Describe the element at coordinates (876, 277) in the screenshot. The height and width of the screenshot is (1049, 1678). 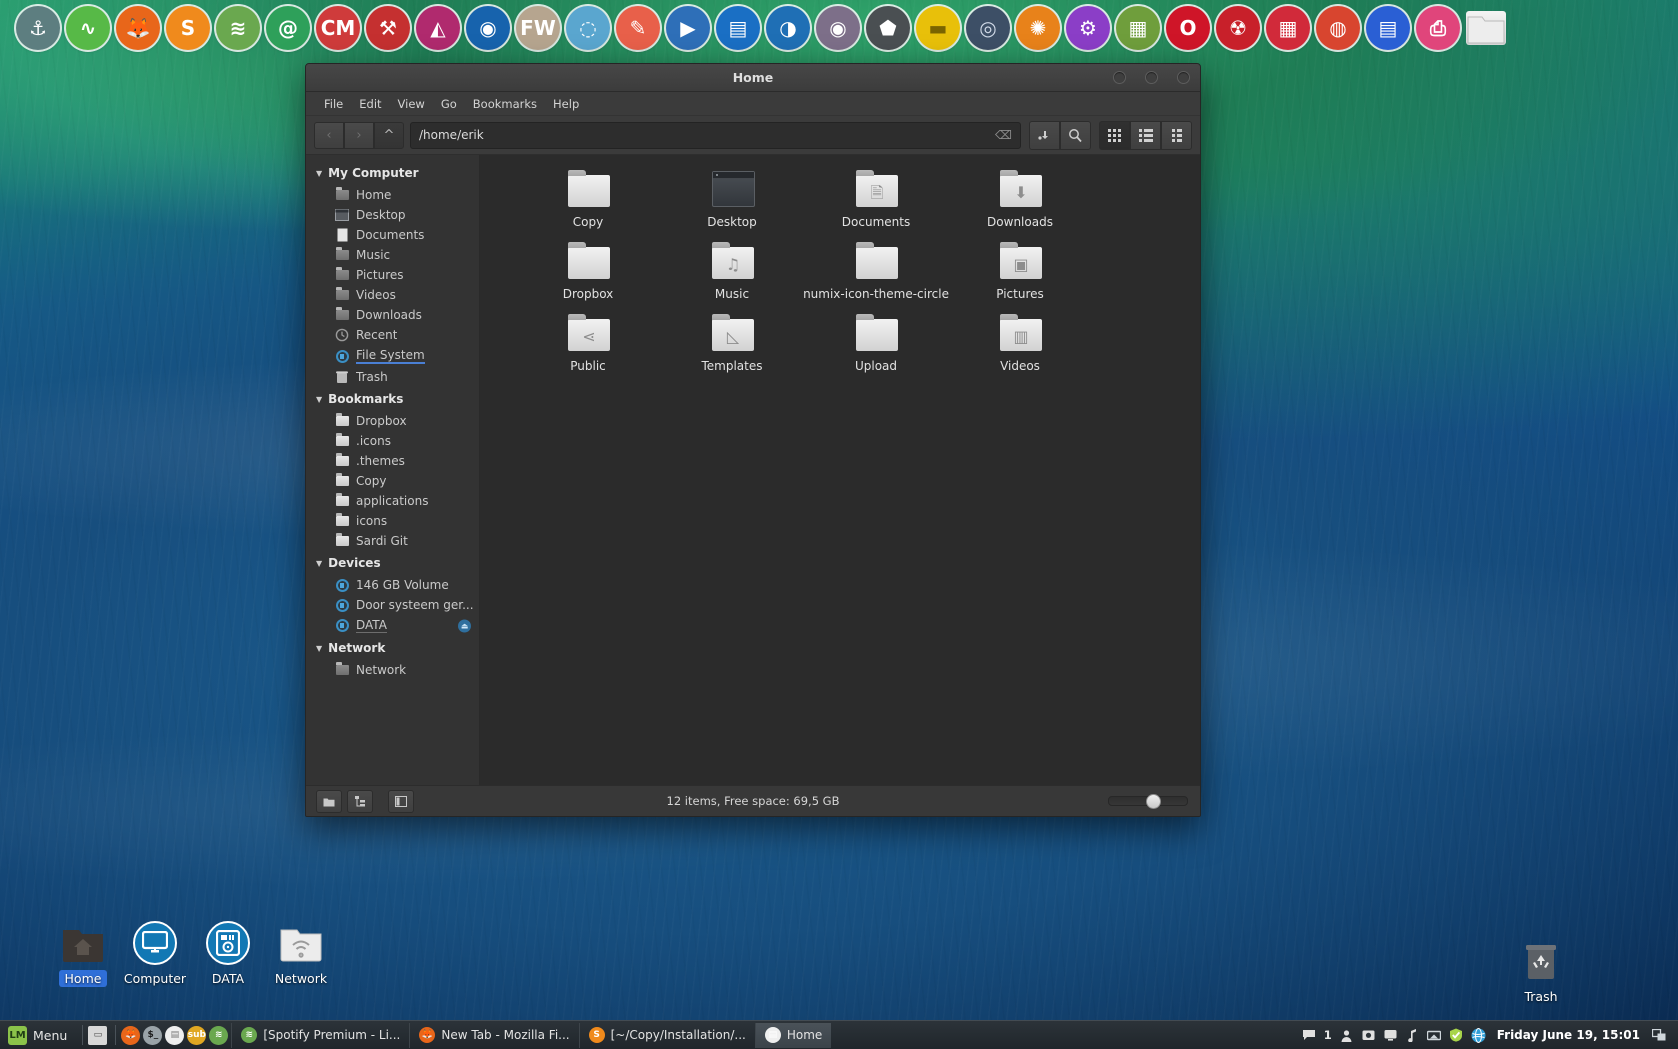
I see `file-item: numix-icon-theme-circle` at that location.